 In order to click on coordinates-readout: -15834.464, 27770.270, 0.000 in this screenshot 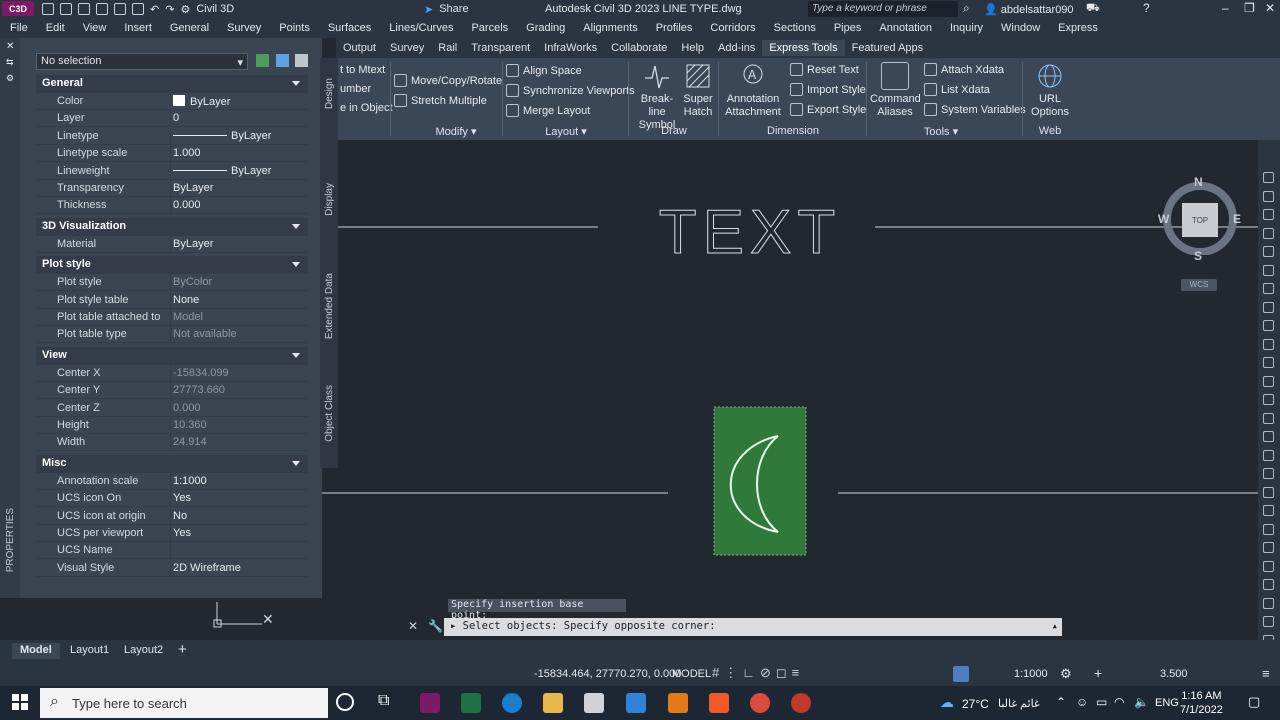, I will do `click(607, 674)`.